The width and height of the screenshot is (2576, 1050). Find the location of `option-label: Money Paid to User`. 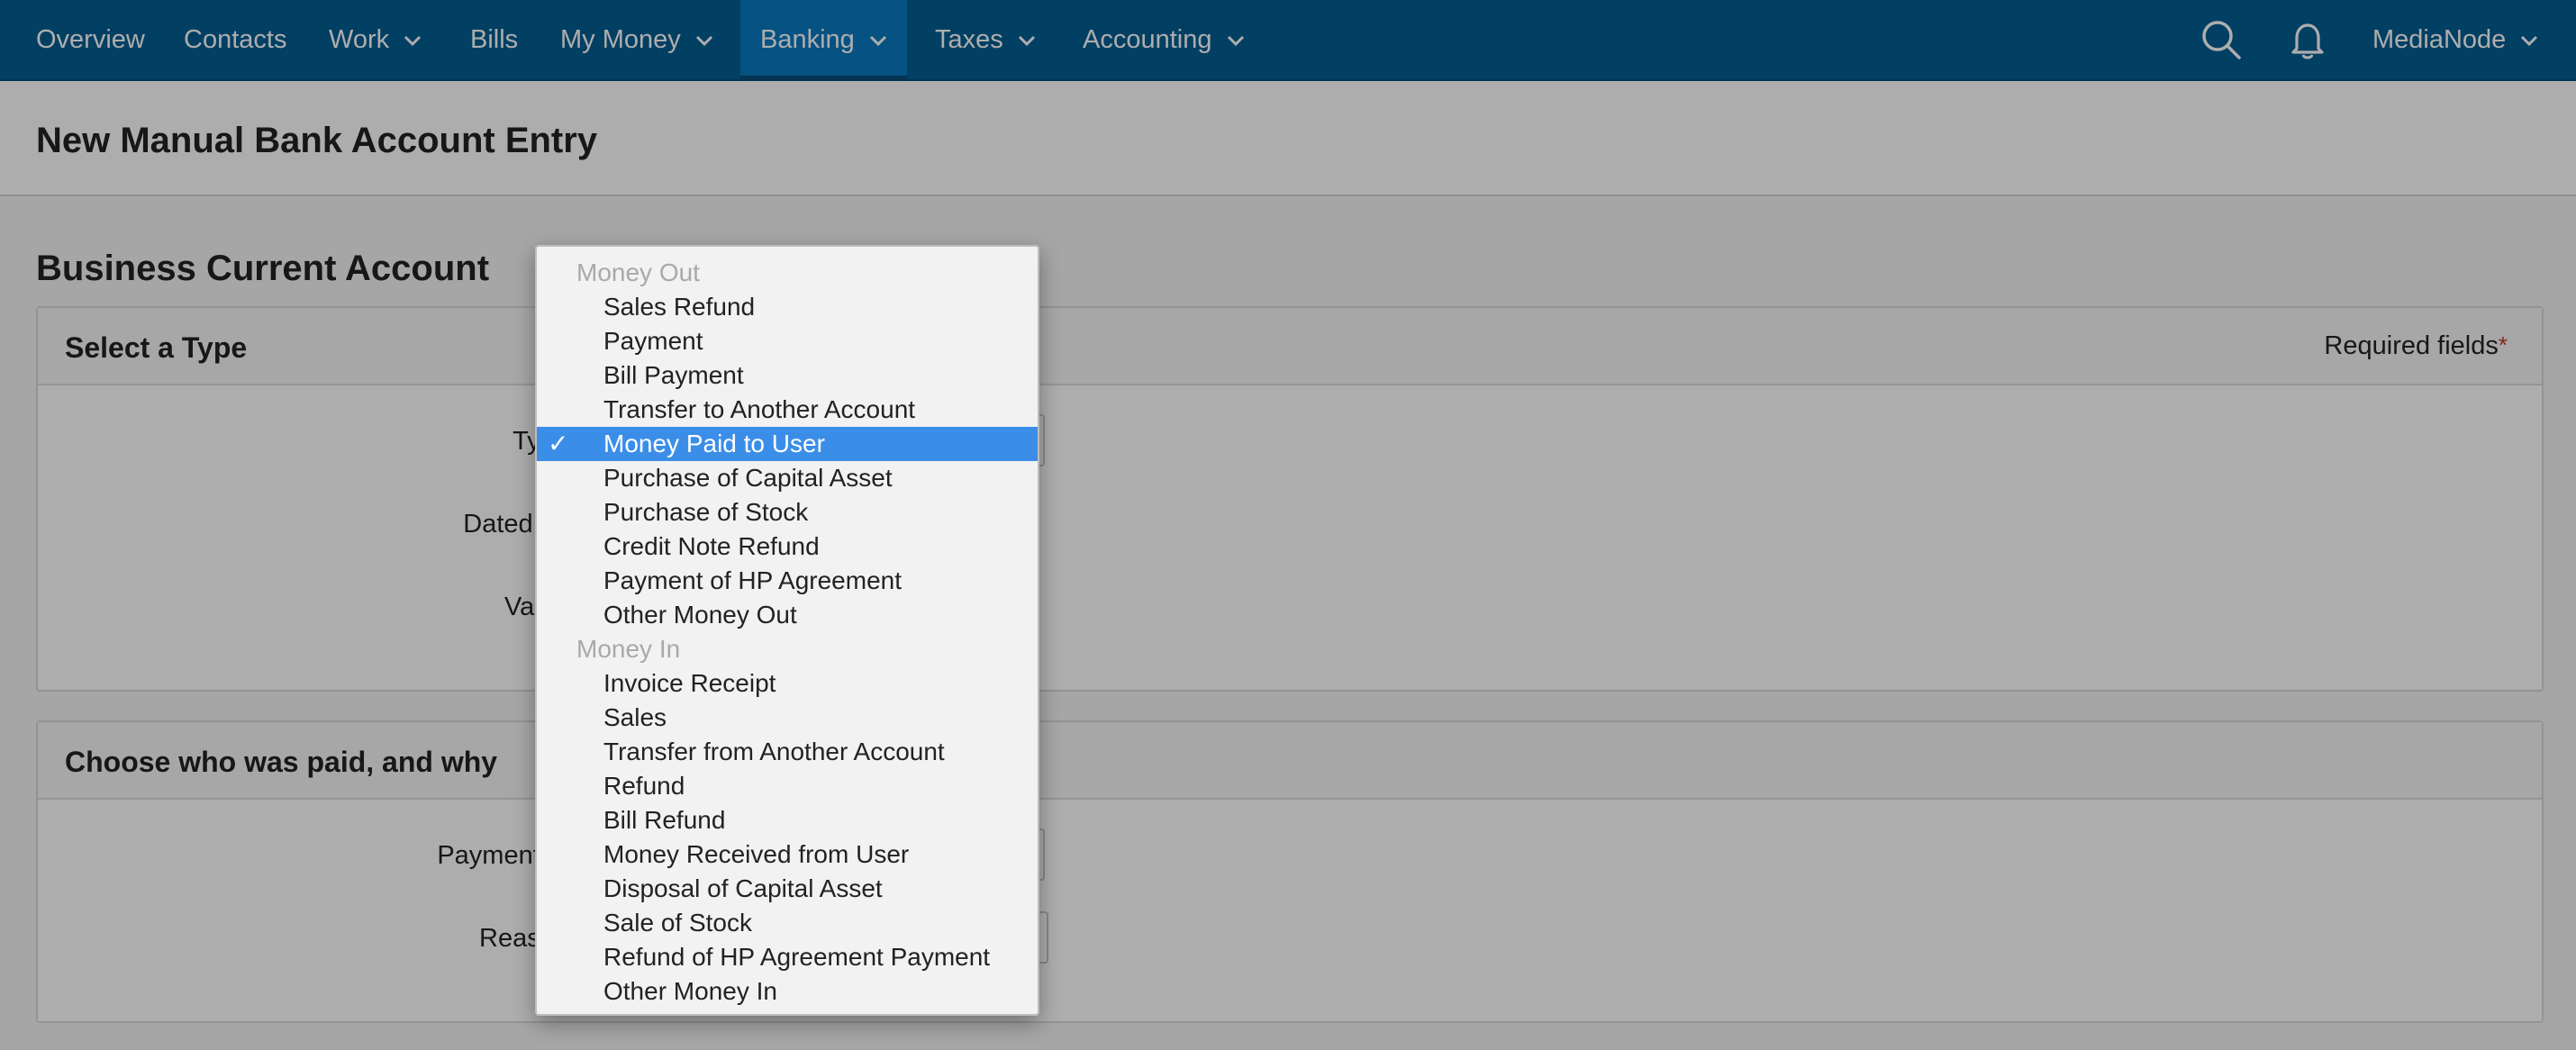

option-label: Money Paid to User is located at coordinates (714, 443).